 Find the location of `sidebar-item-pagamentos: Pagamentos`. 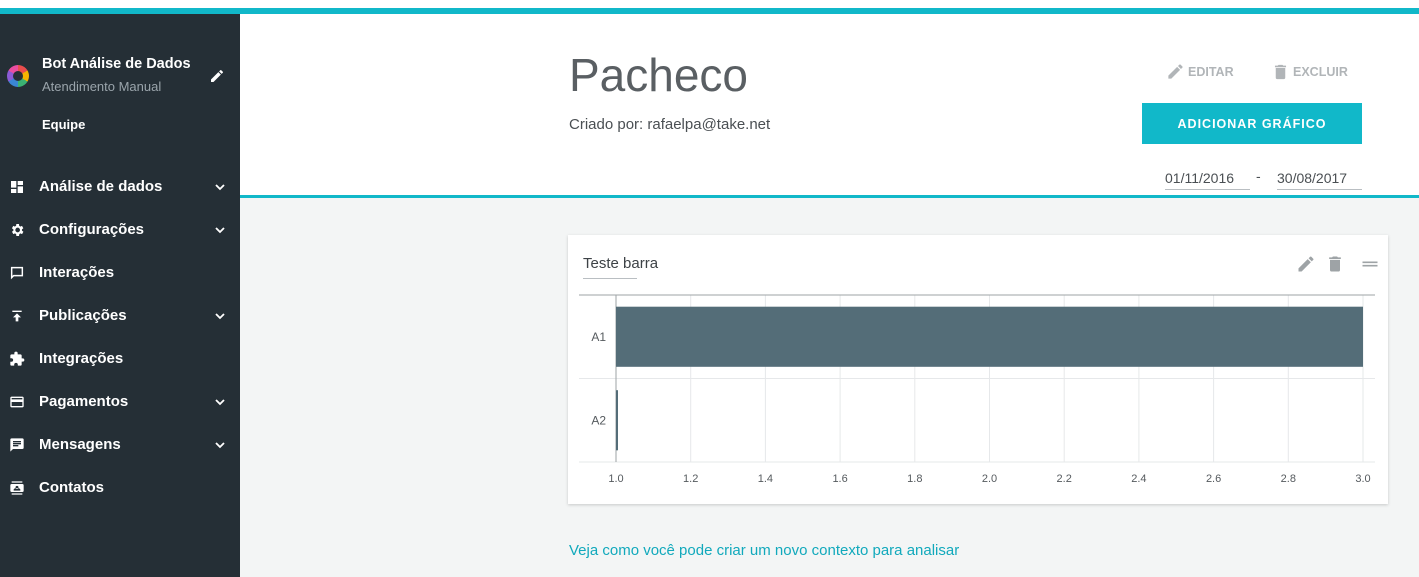

sidebar-item-pagamentos: Pagamentos is located at coordinates (120, 402).